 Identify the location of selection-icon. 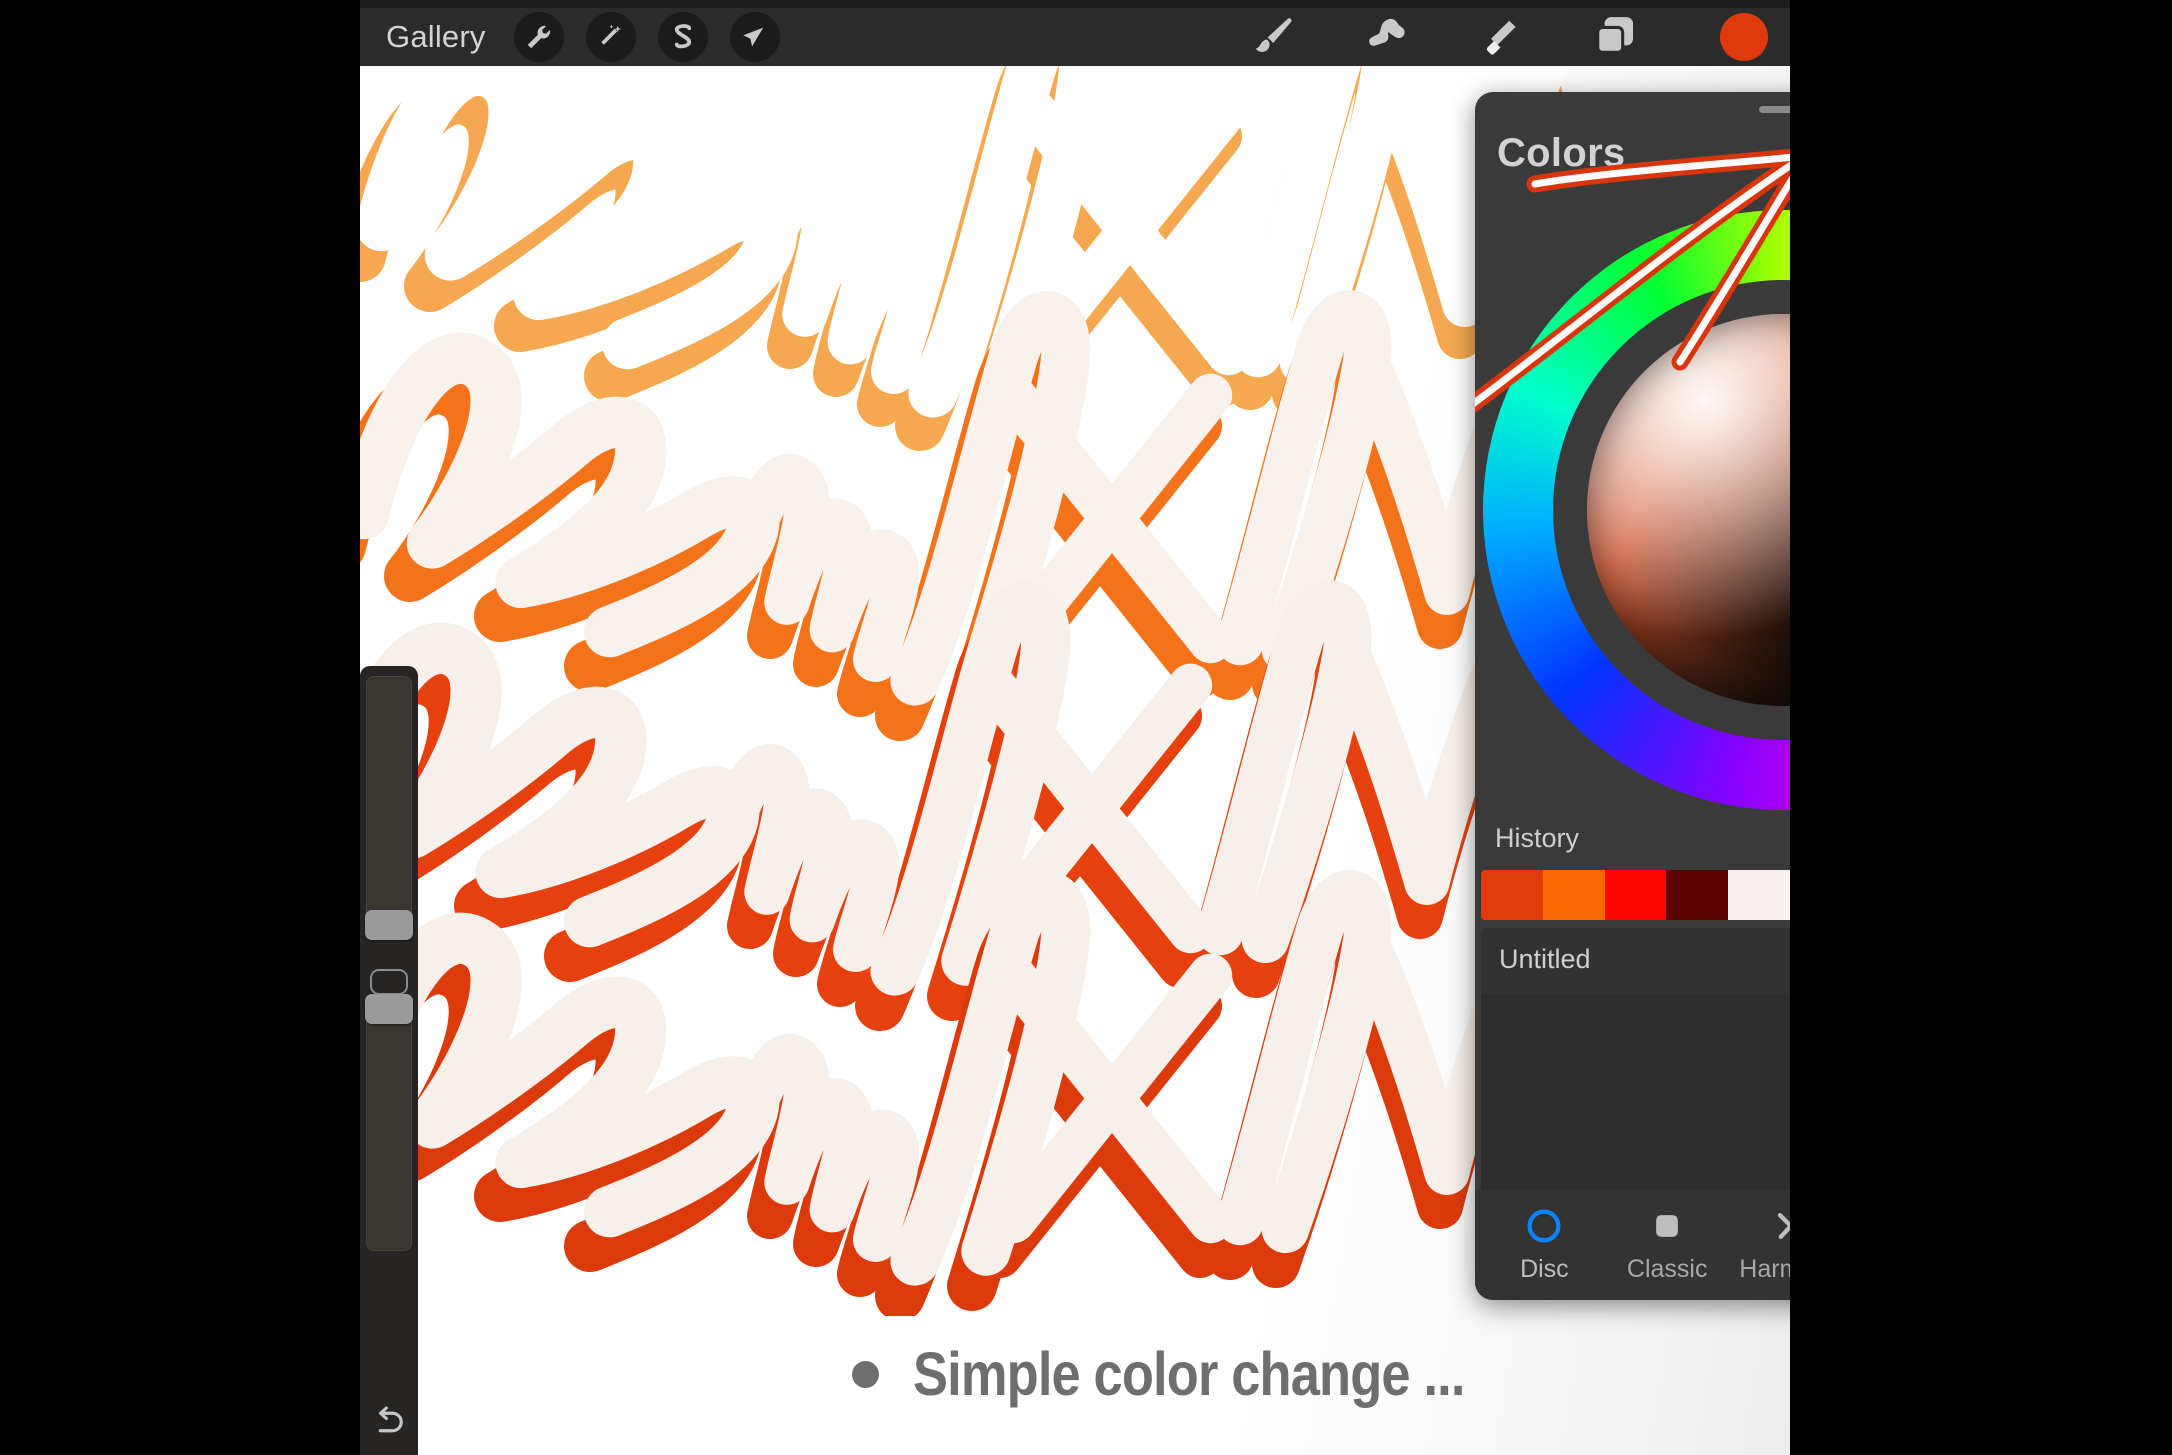
(682, 37).